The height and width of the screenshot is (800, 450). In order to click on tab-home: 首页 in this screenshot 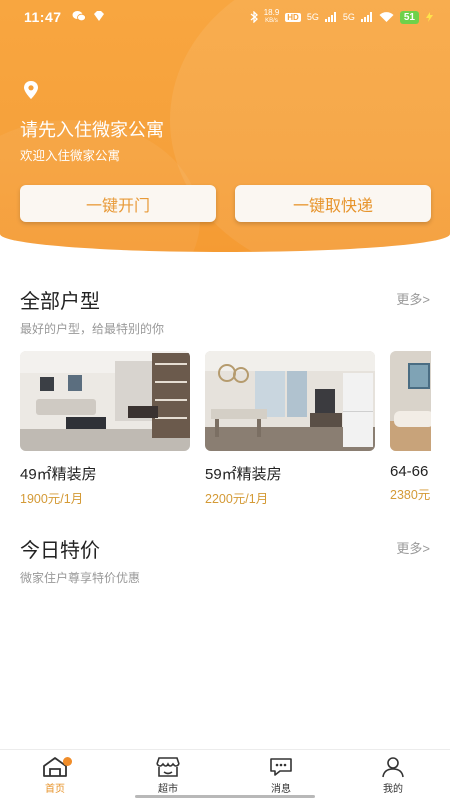, I will do `click(55, 775)`.